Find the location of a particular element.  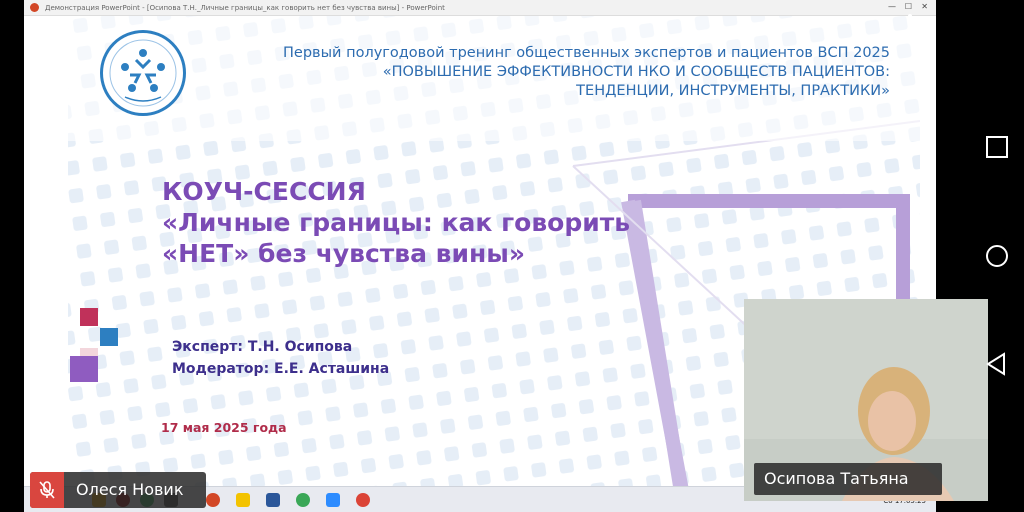

decor-square-blue is located at coordinates (109, 337).